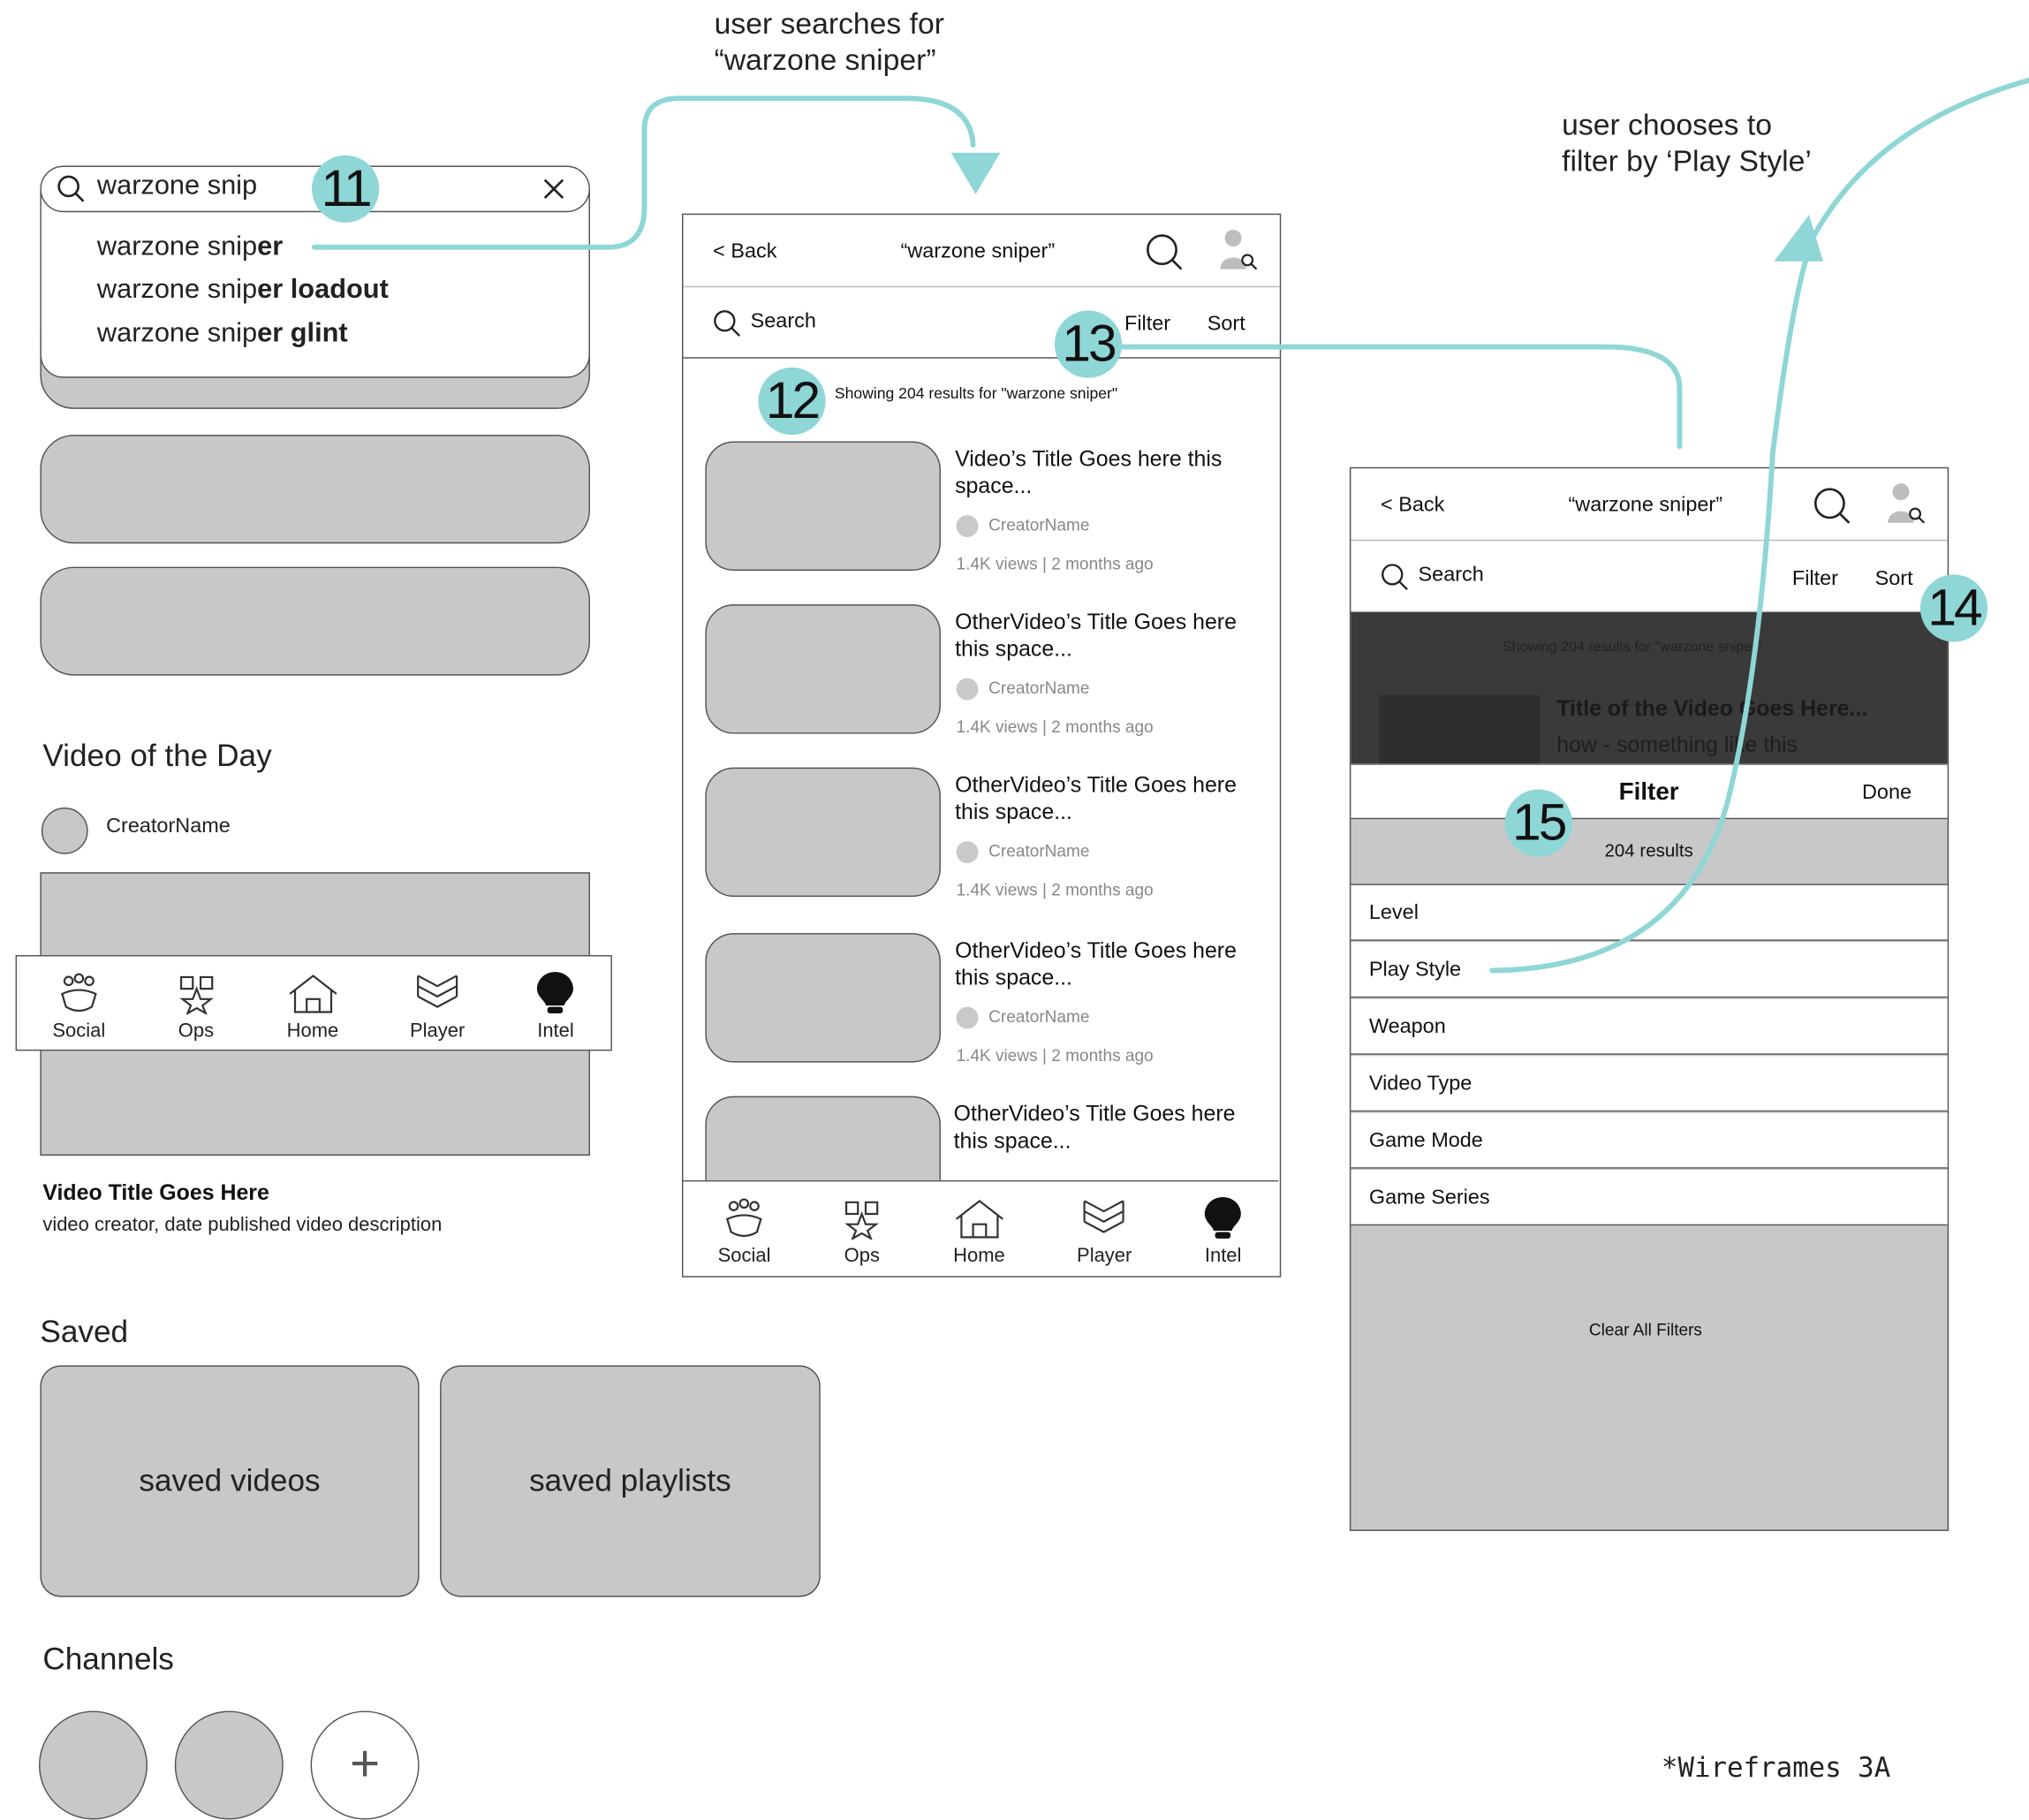  Describe the element at coordinates (196, 995) in the screenshot. I see `ops-icon` at that location.